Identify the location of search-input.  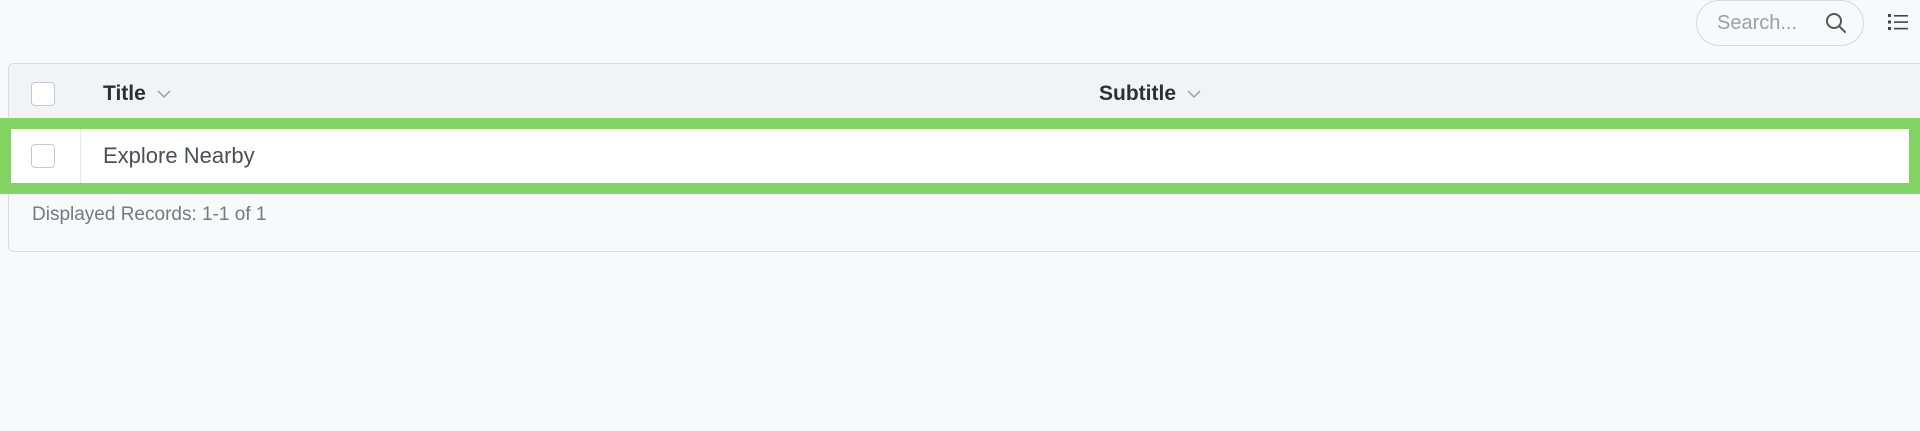
(1770, 23).